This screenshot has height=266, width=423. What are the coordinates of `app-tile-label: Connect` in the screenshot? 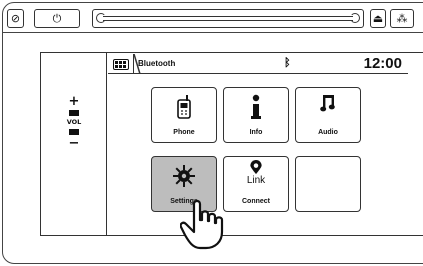 It's located at (256, 201).